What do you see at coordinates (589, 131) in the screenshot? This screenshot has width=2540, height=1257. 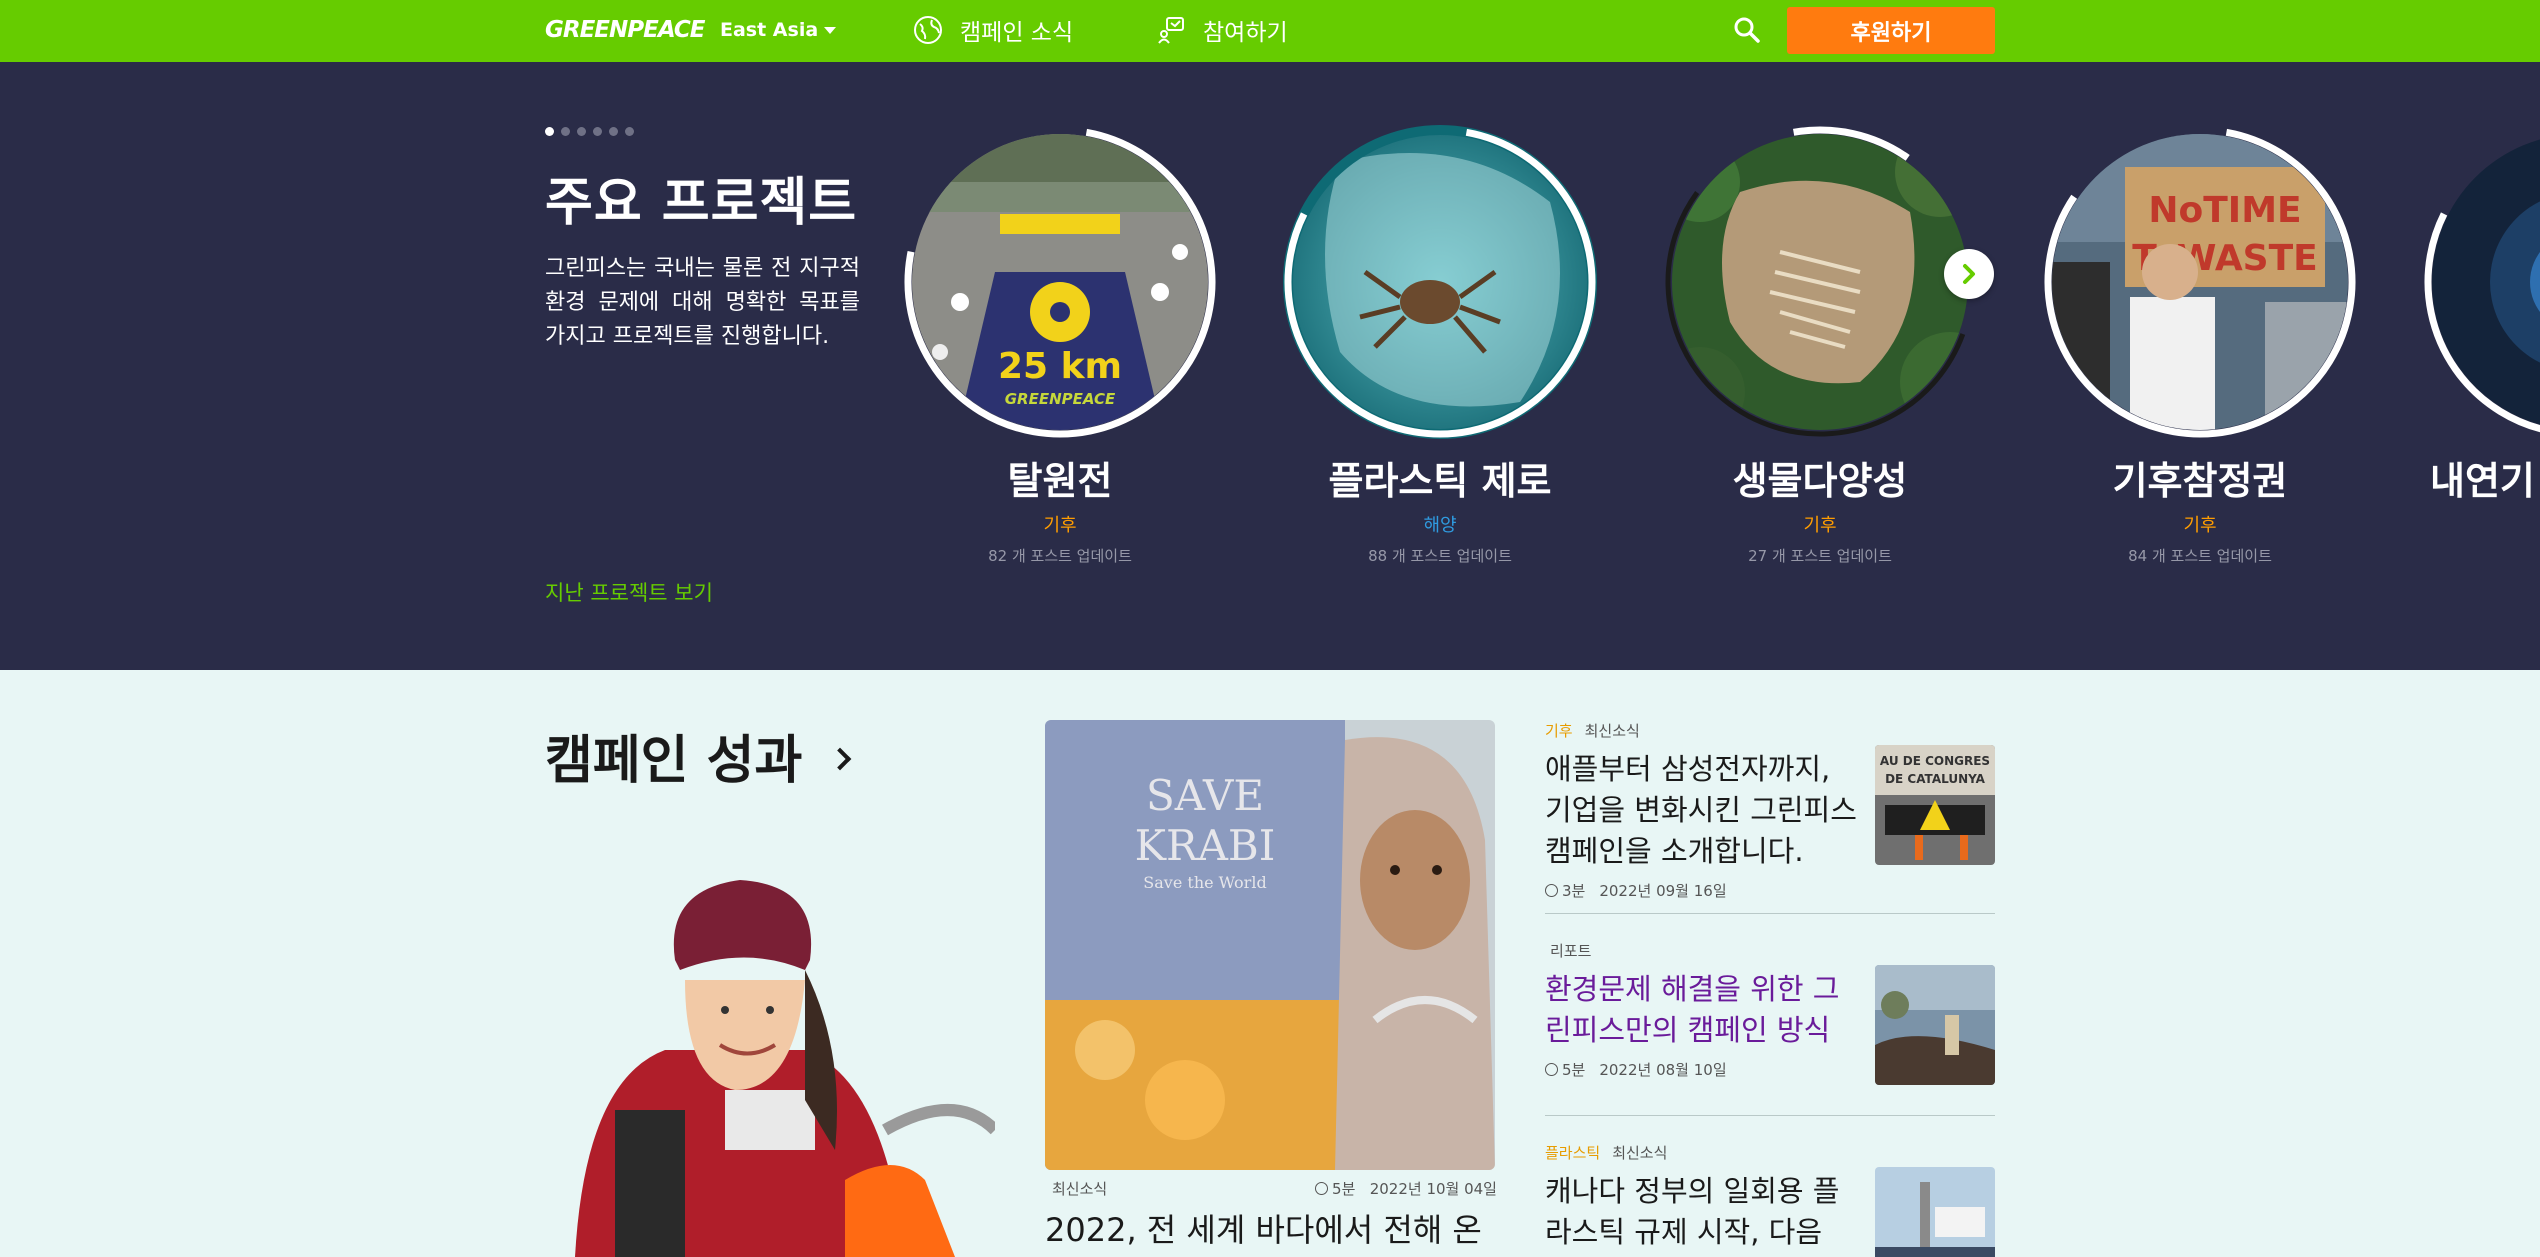 I see `carousel-pagination` at bounding box center [589, 131].